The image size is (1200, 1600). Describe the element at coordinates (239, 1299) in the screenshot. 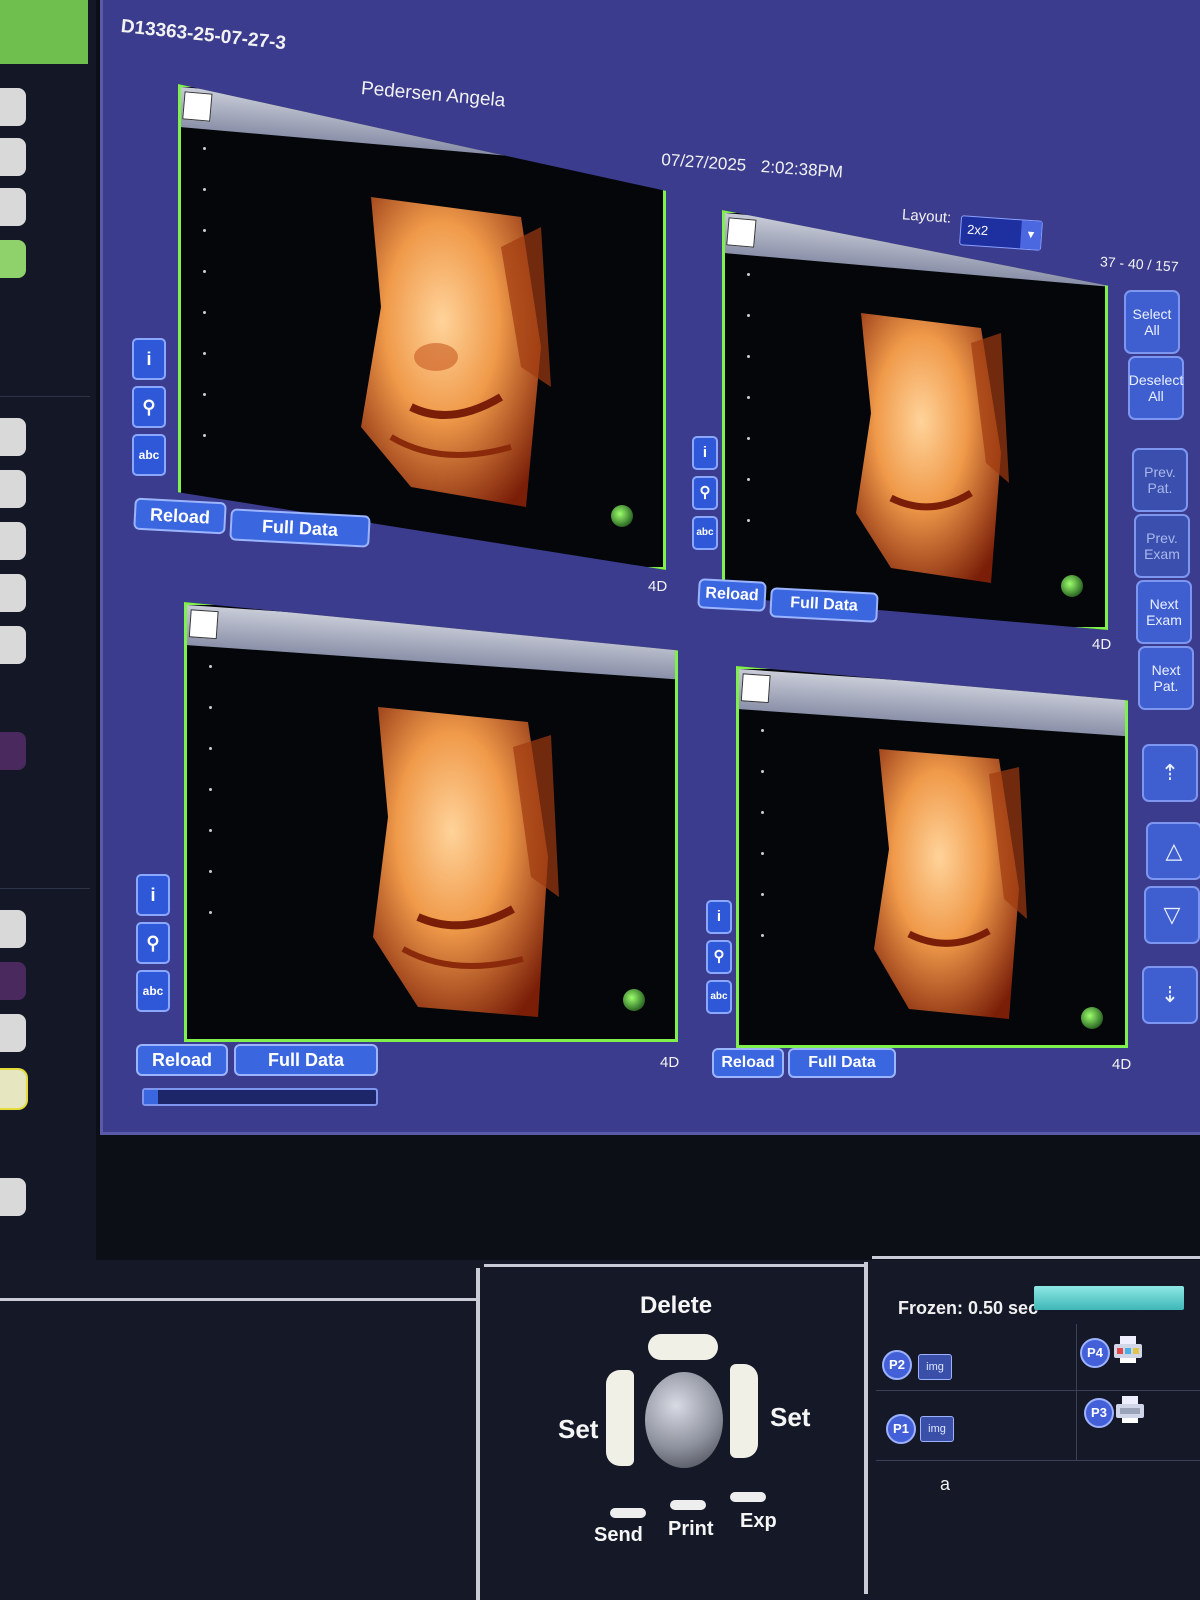

I see `panel-border-left` at that location.